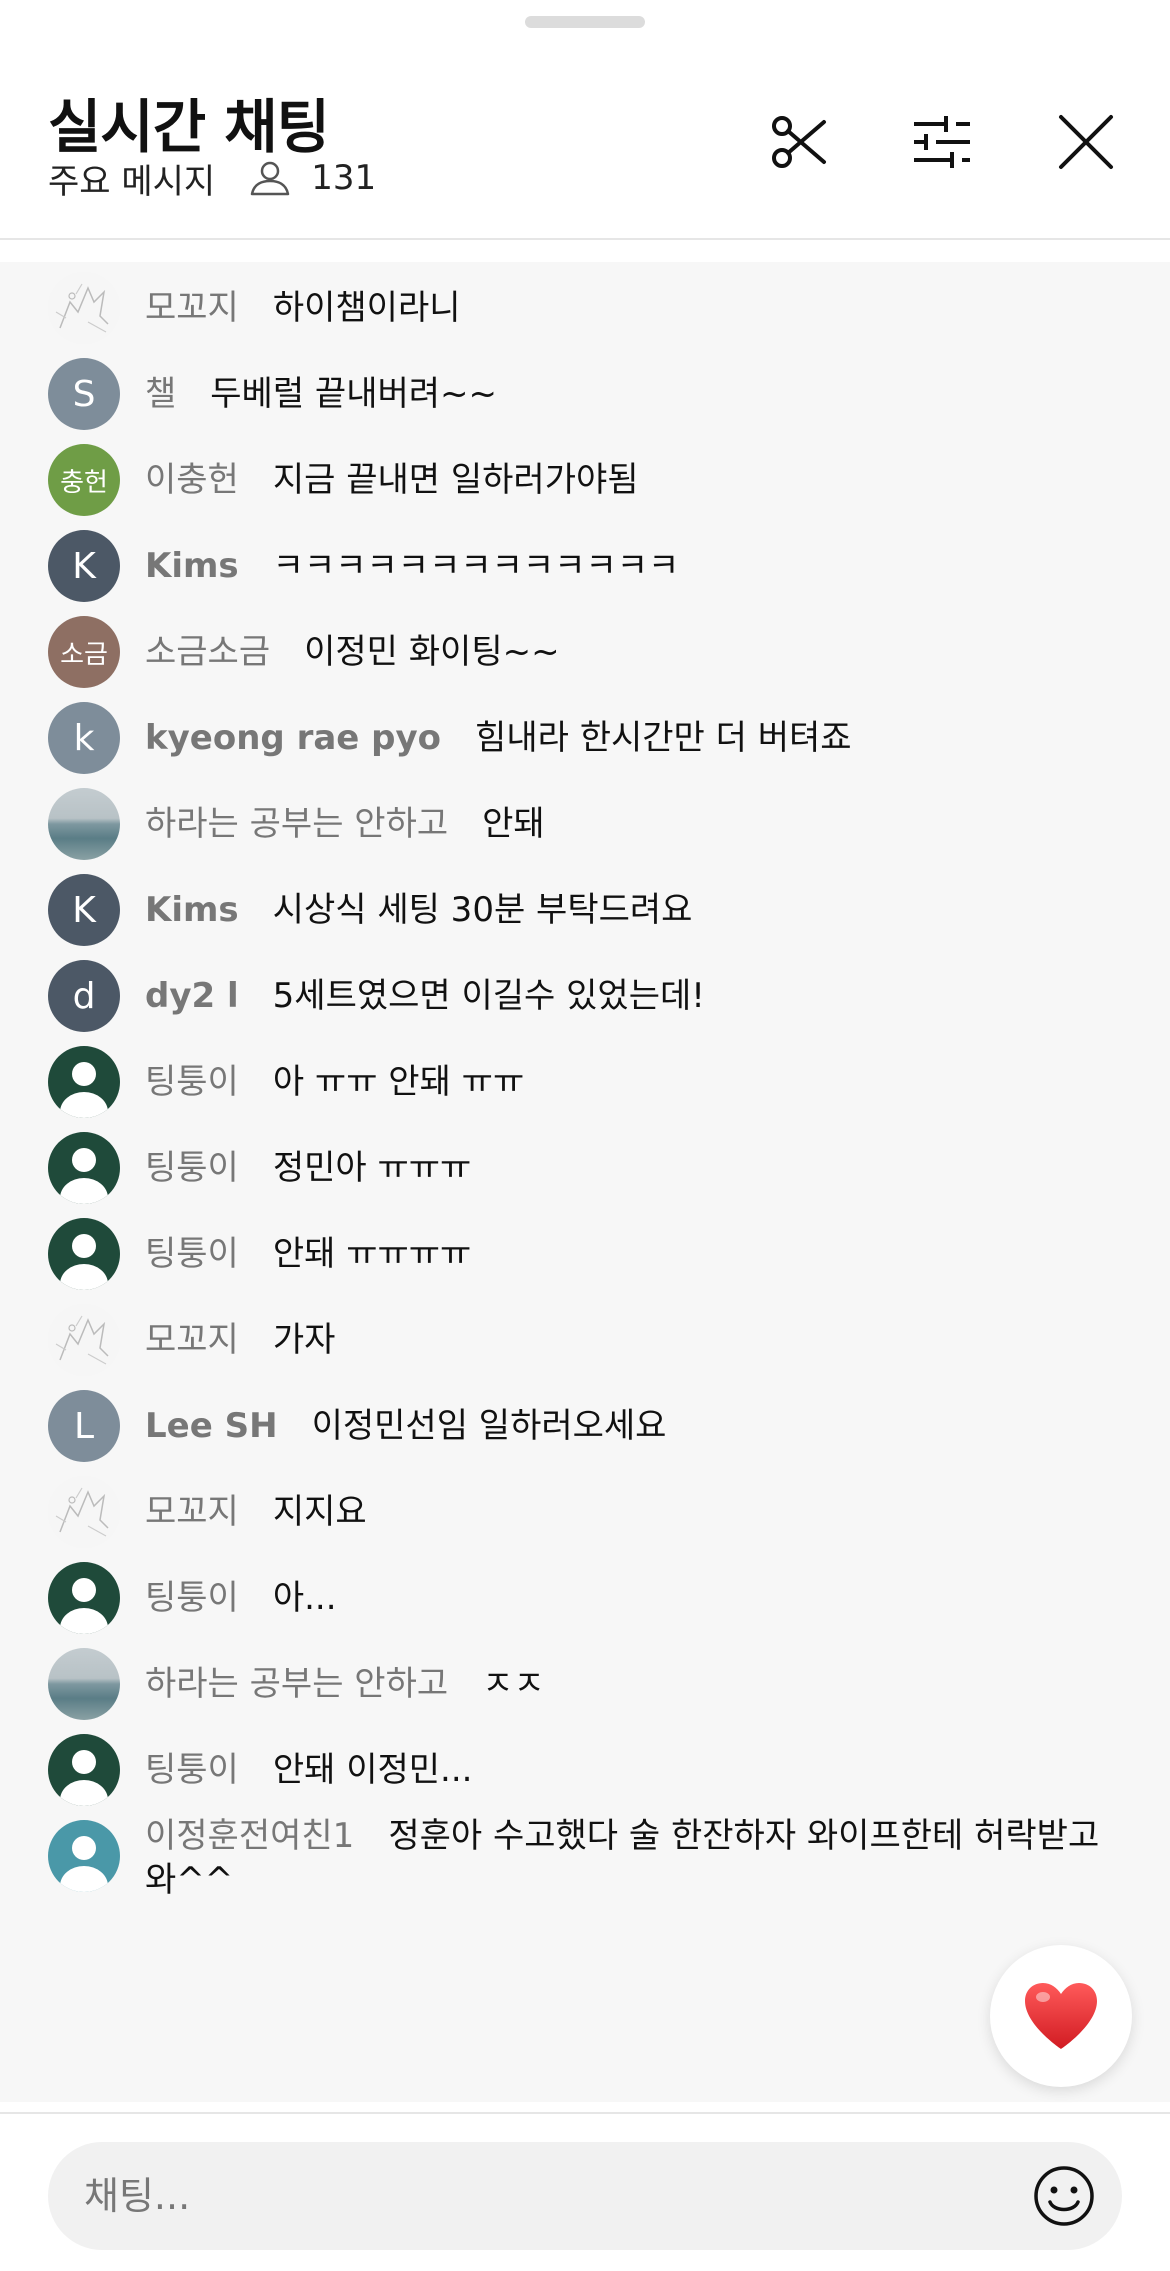 The width and height of the screenshot is (1170, 2271). I want to click on message-text: 5세트였으면 이길수 있었는데!, so click(488, 996).